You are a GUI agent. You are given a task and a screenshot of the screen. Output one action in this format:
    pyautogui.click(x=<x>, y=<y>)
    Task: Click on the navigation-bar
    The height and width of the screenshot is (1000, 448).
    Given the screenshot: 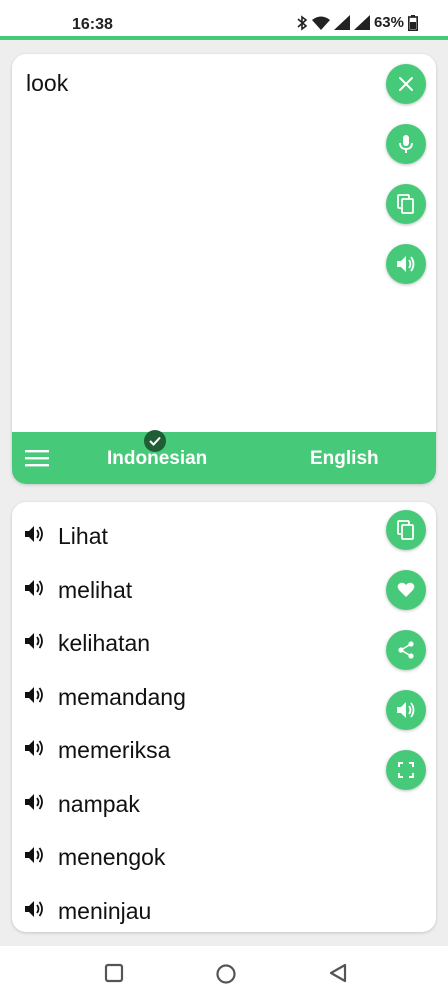 What is the action you would take?
    pyautogui.click(x=224, y=973)
    